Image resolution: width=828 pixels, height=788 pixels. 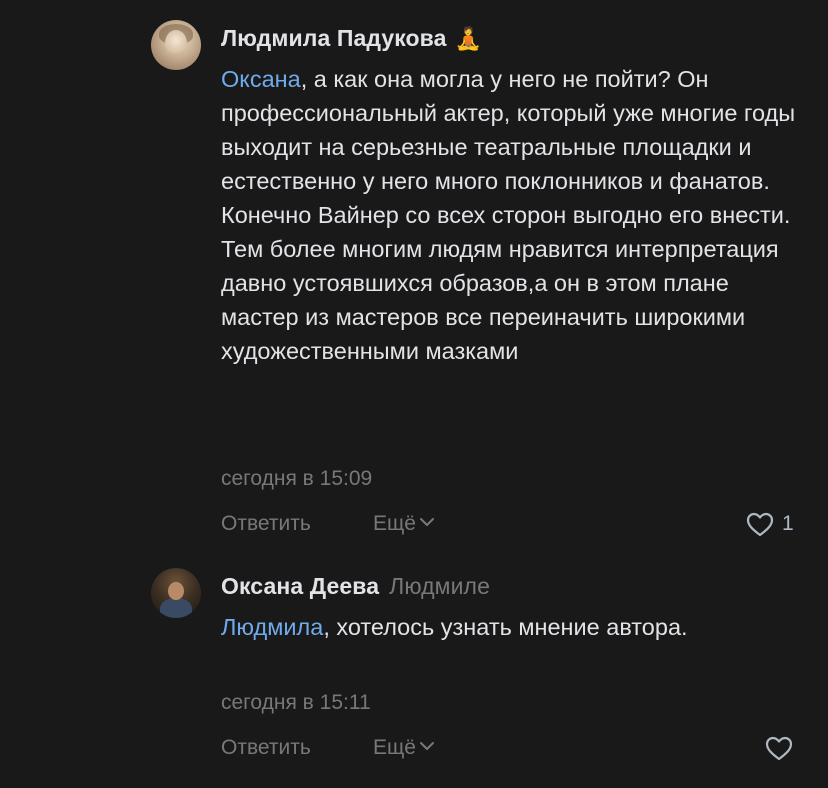 What do you see at coordinates (261, 79) in the screenshot?
I see `mention-link: Оксана` at bounding box center [261, 79].